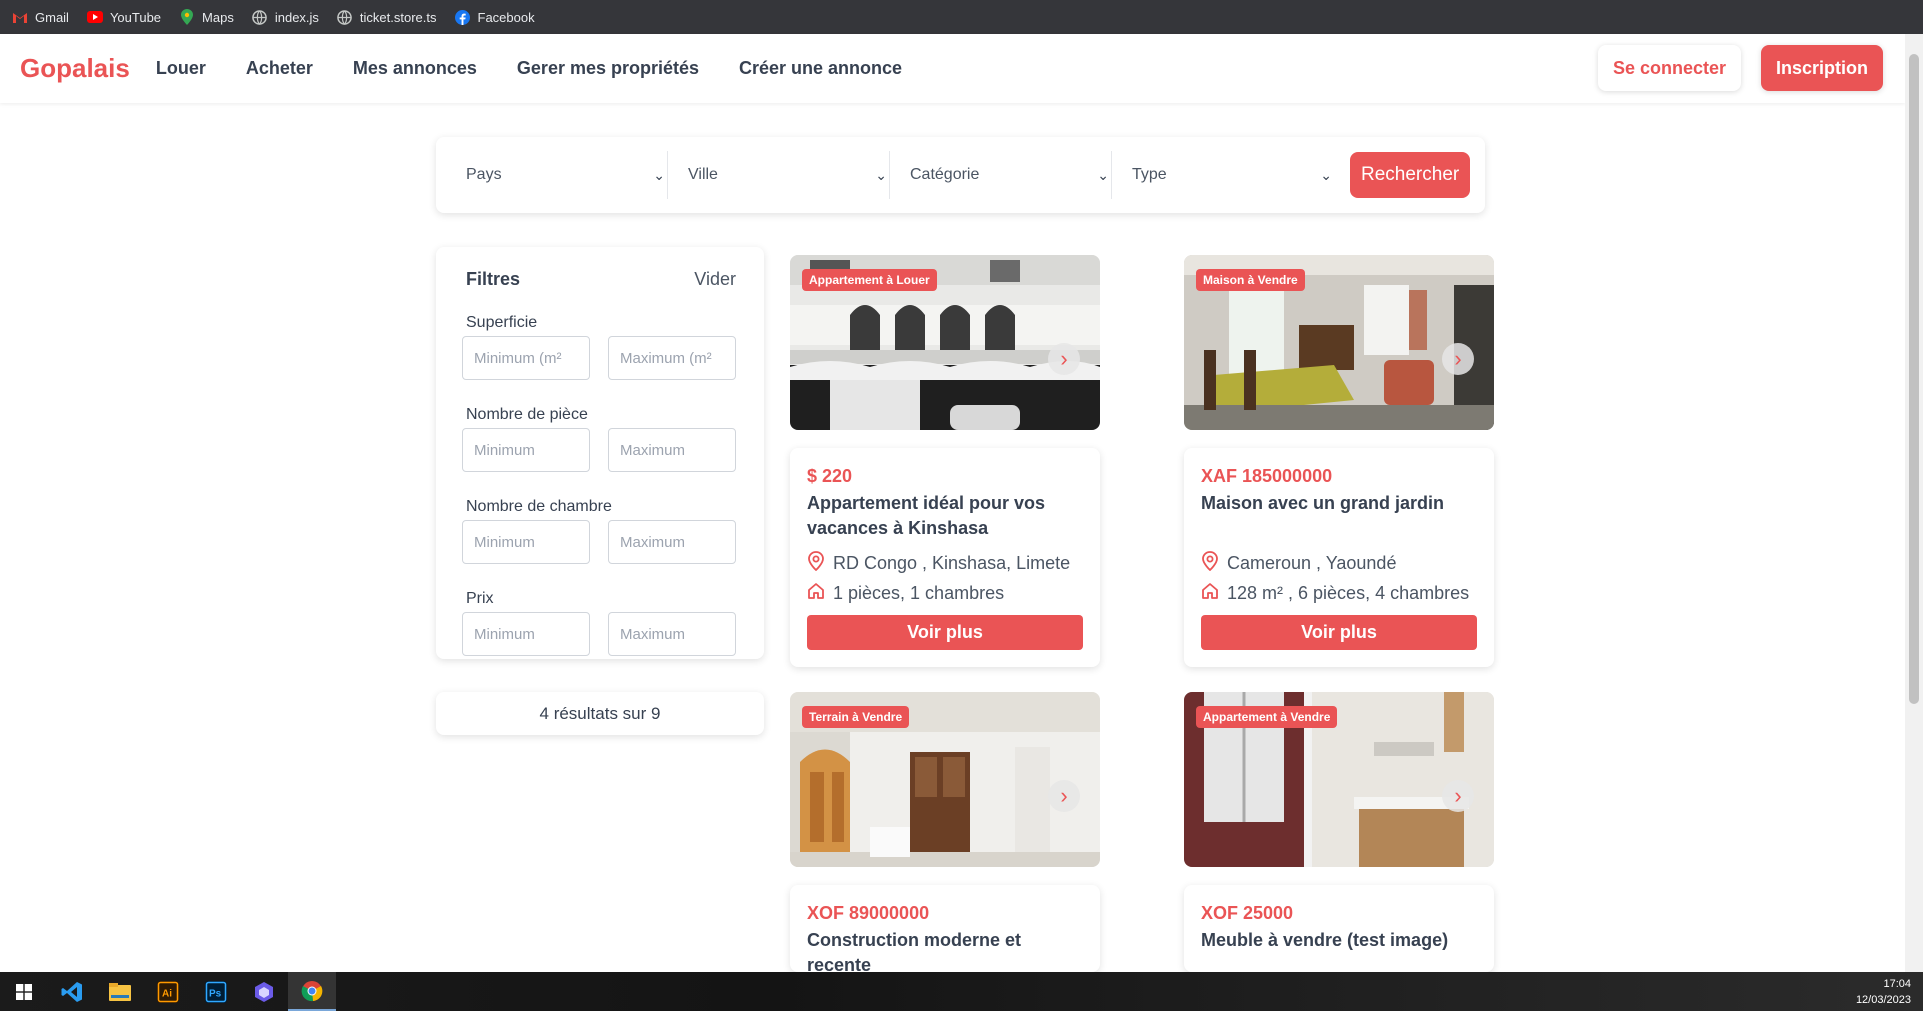 This screenshot has width=1923, height=1011. What do you see at coordinates (1339, 342) in the screenshot?
I see `listing-photo: Maison à Vendre ›` at bounding box center [1339, 342].